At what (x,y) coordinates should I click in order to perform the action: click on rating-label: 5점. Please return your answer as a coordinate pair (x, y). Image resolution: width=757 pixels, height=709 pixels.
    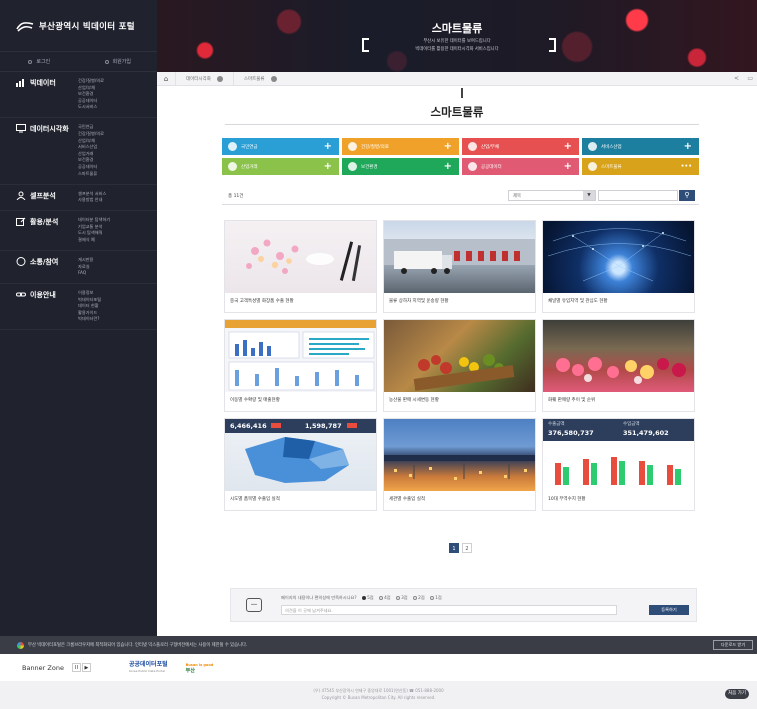
    Looking at the image, I should click on (370, 597).